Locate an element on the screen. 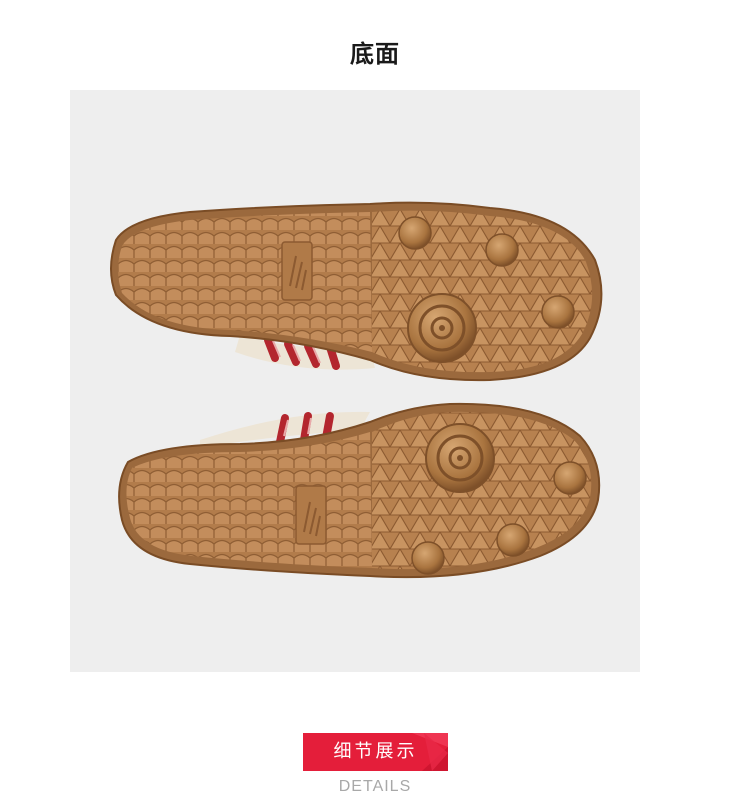 This screenshot has width=750, height=808. details-badge: 细节展示 is located at coordinates (375, 752).